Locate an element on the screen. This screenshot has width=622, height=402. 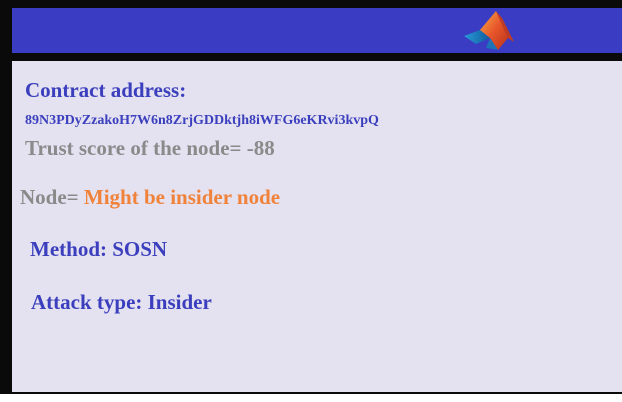
node-status-line: Node= Might be insider node is located at coordinates (150, 197).